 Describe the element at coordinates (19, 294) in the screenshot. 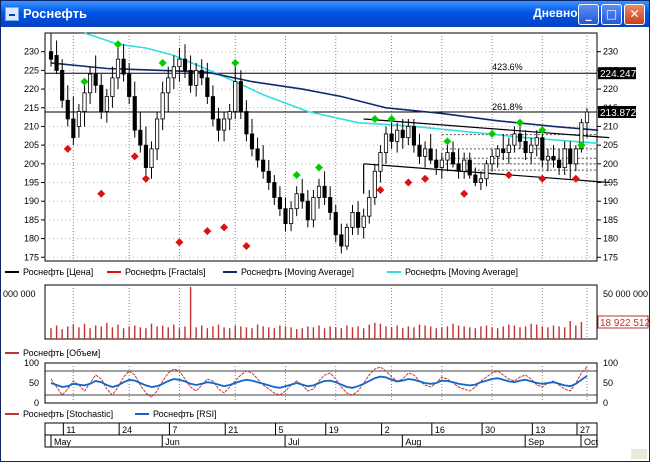

I see `volume-axis-label-left: 000 000` at that location.